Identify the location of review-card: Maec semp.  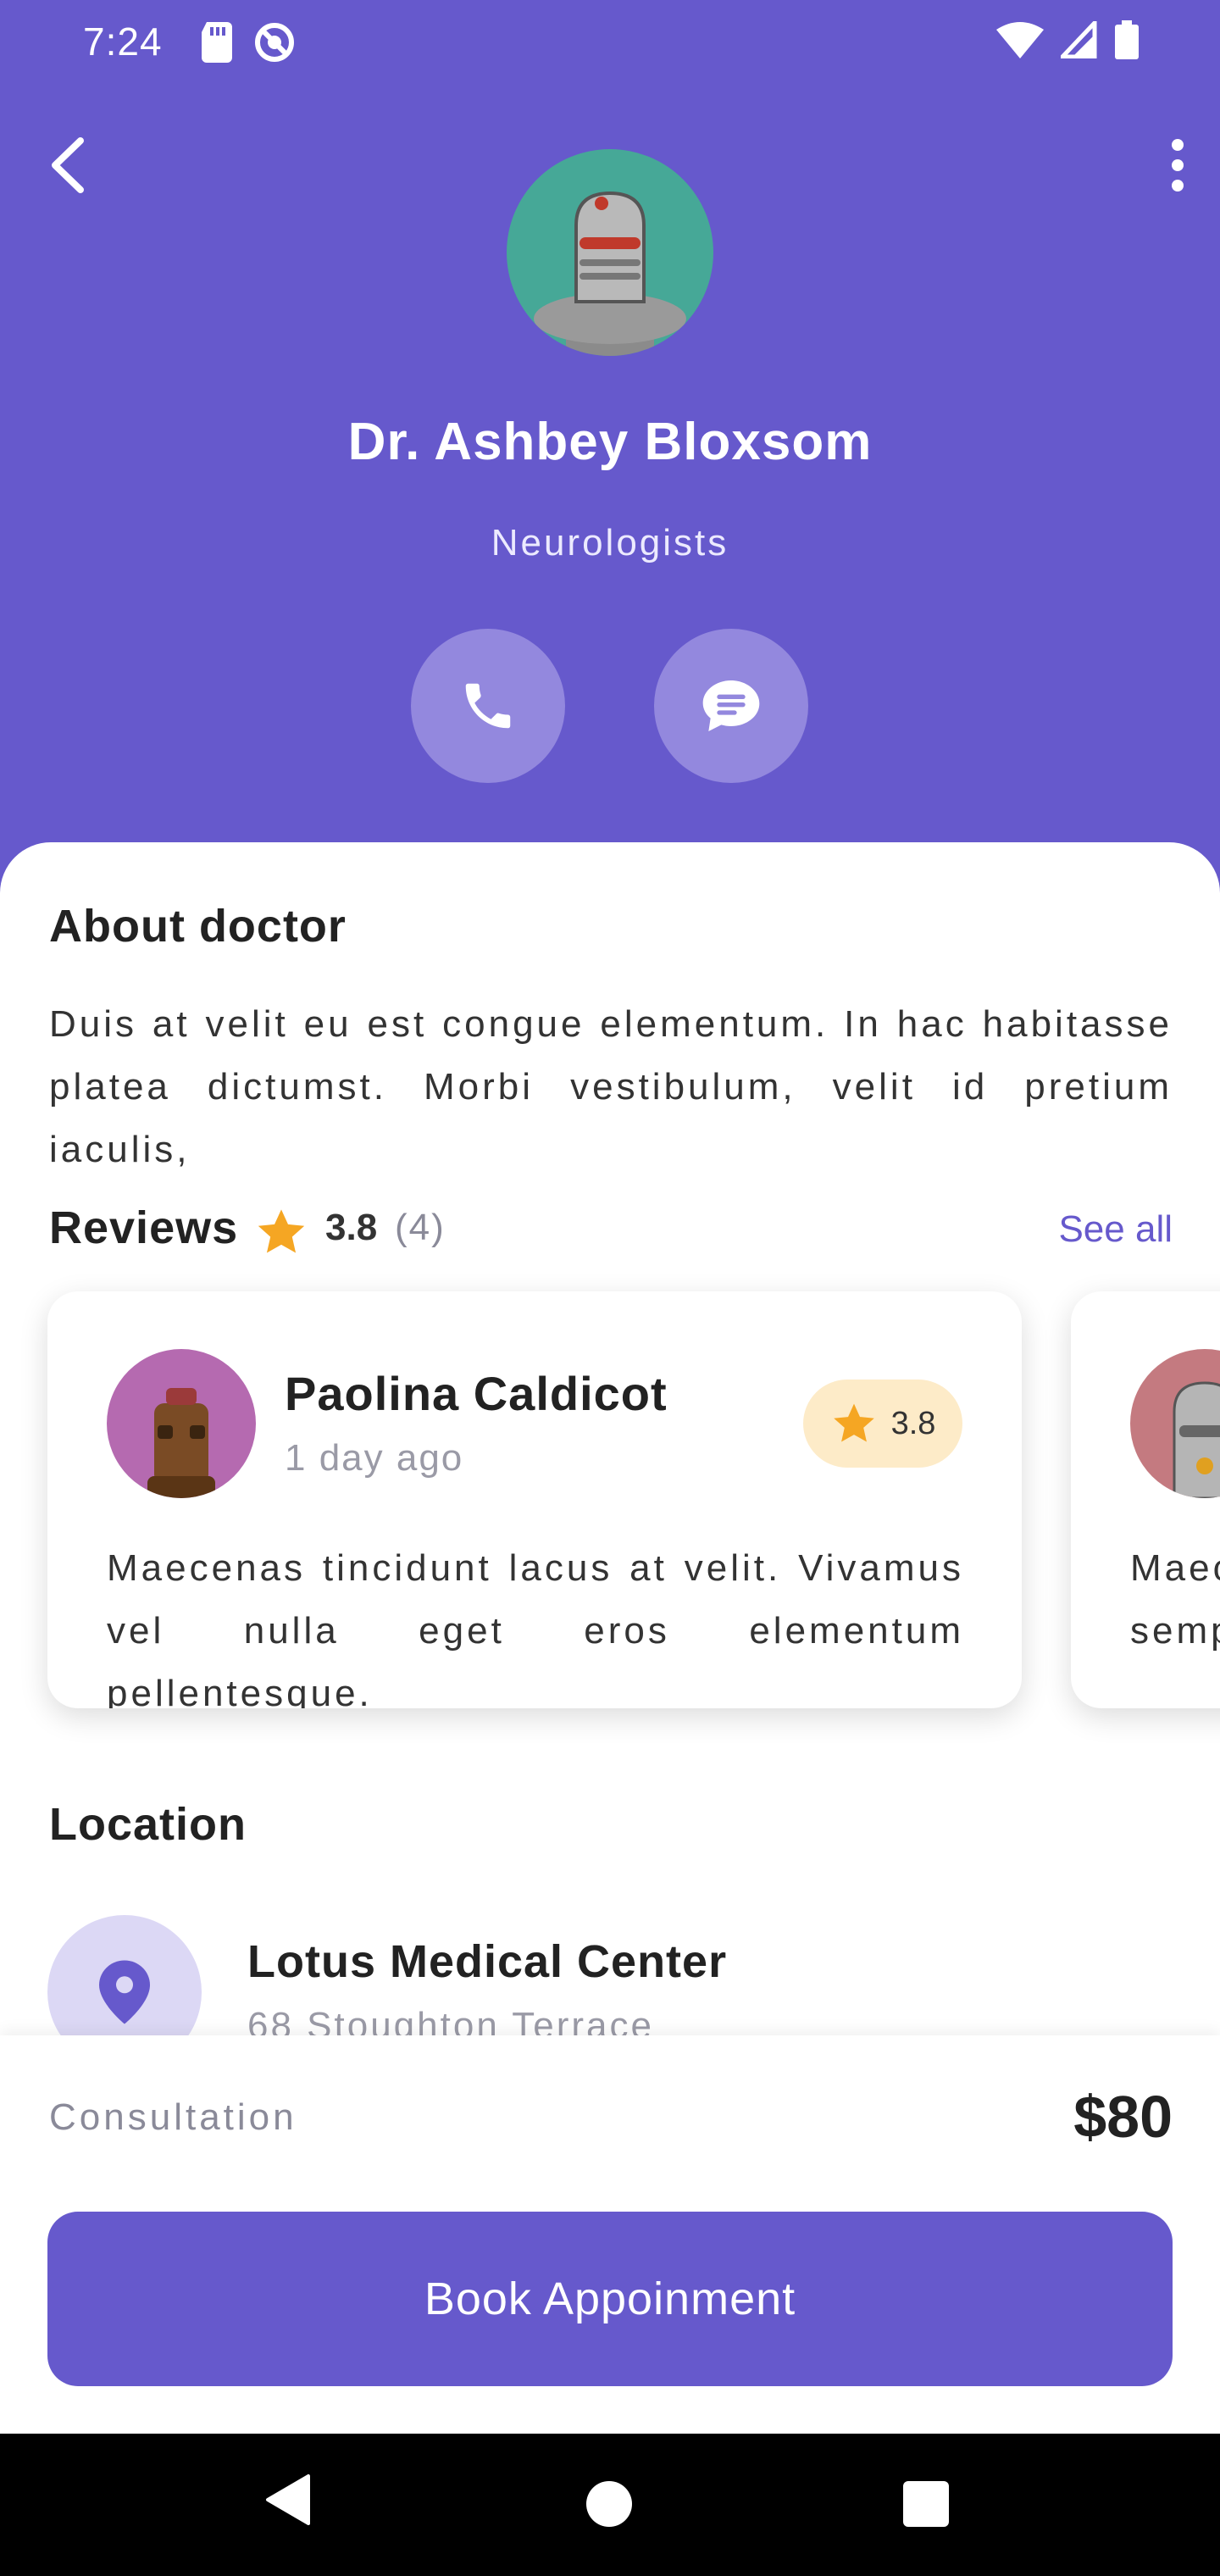
(1145, 1499).